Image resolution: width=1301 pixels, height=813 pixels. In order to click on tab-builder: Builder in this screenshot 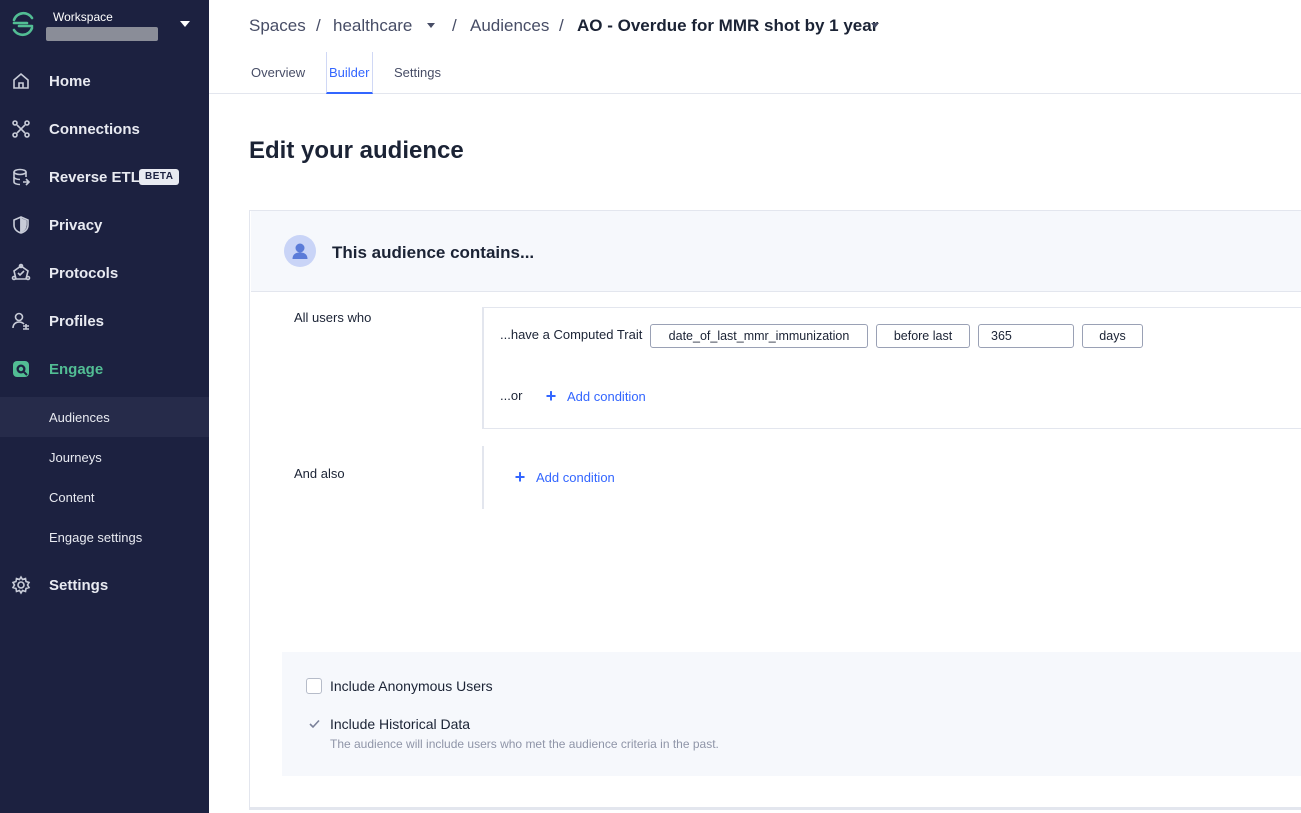, I will do `click(349, 72)`.